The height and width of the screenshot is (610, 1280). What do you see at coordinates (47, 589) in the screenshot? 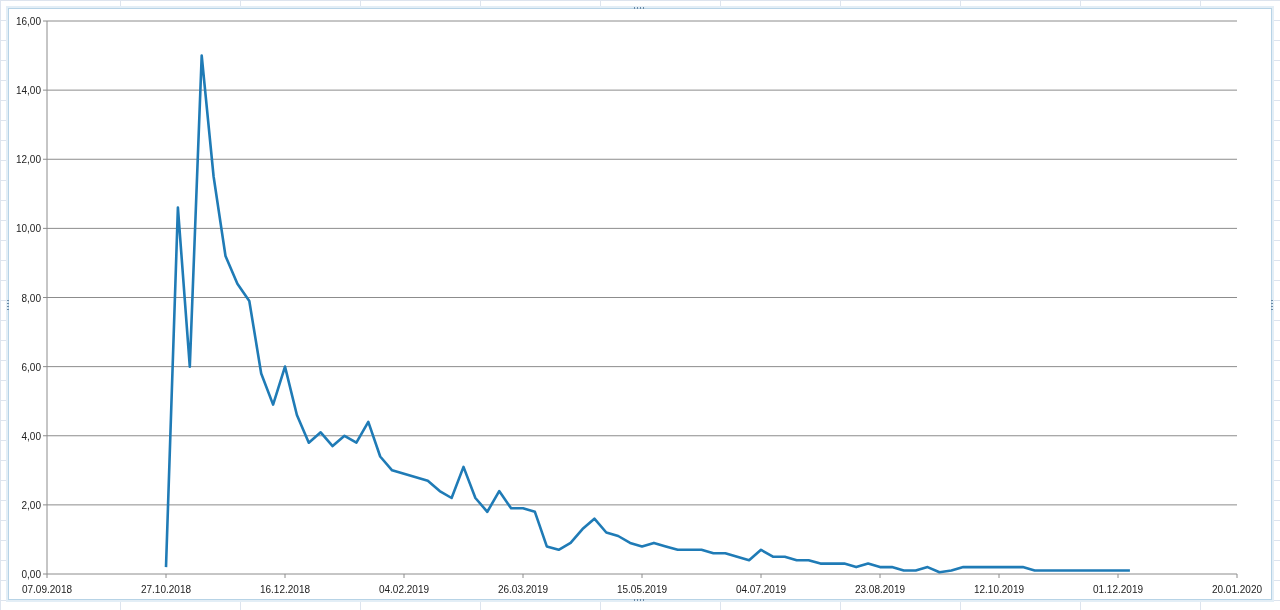
I see `x-tick-label: 07.09.2018` at bounding box center [47, 589].